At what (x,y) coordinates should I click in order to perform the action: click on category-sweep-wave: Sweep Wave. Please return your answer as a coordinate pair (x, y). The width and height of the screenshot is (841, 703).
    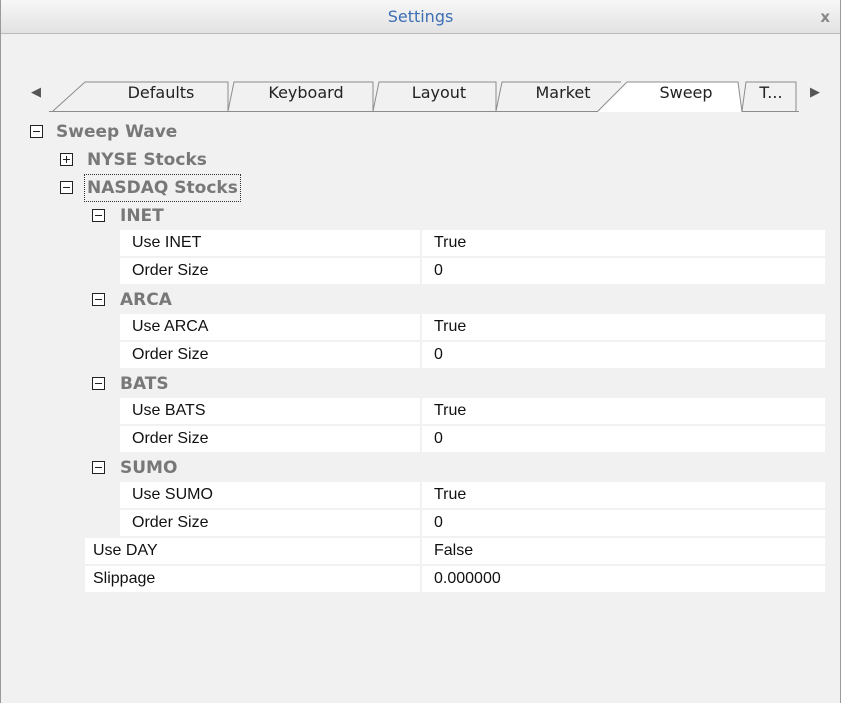
    Looking at the image, I should click on (425, 132).